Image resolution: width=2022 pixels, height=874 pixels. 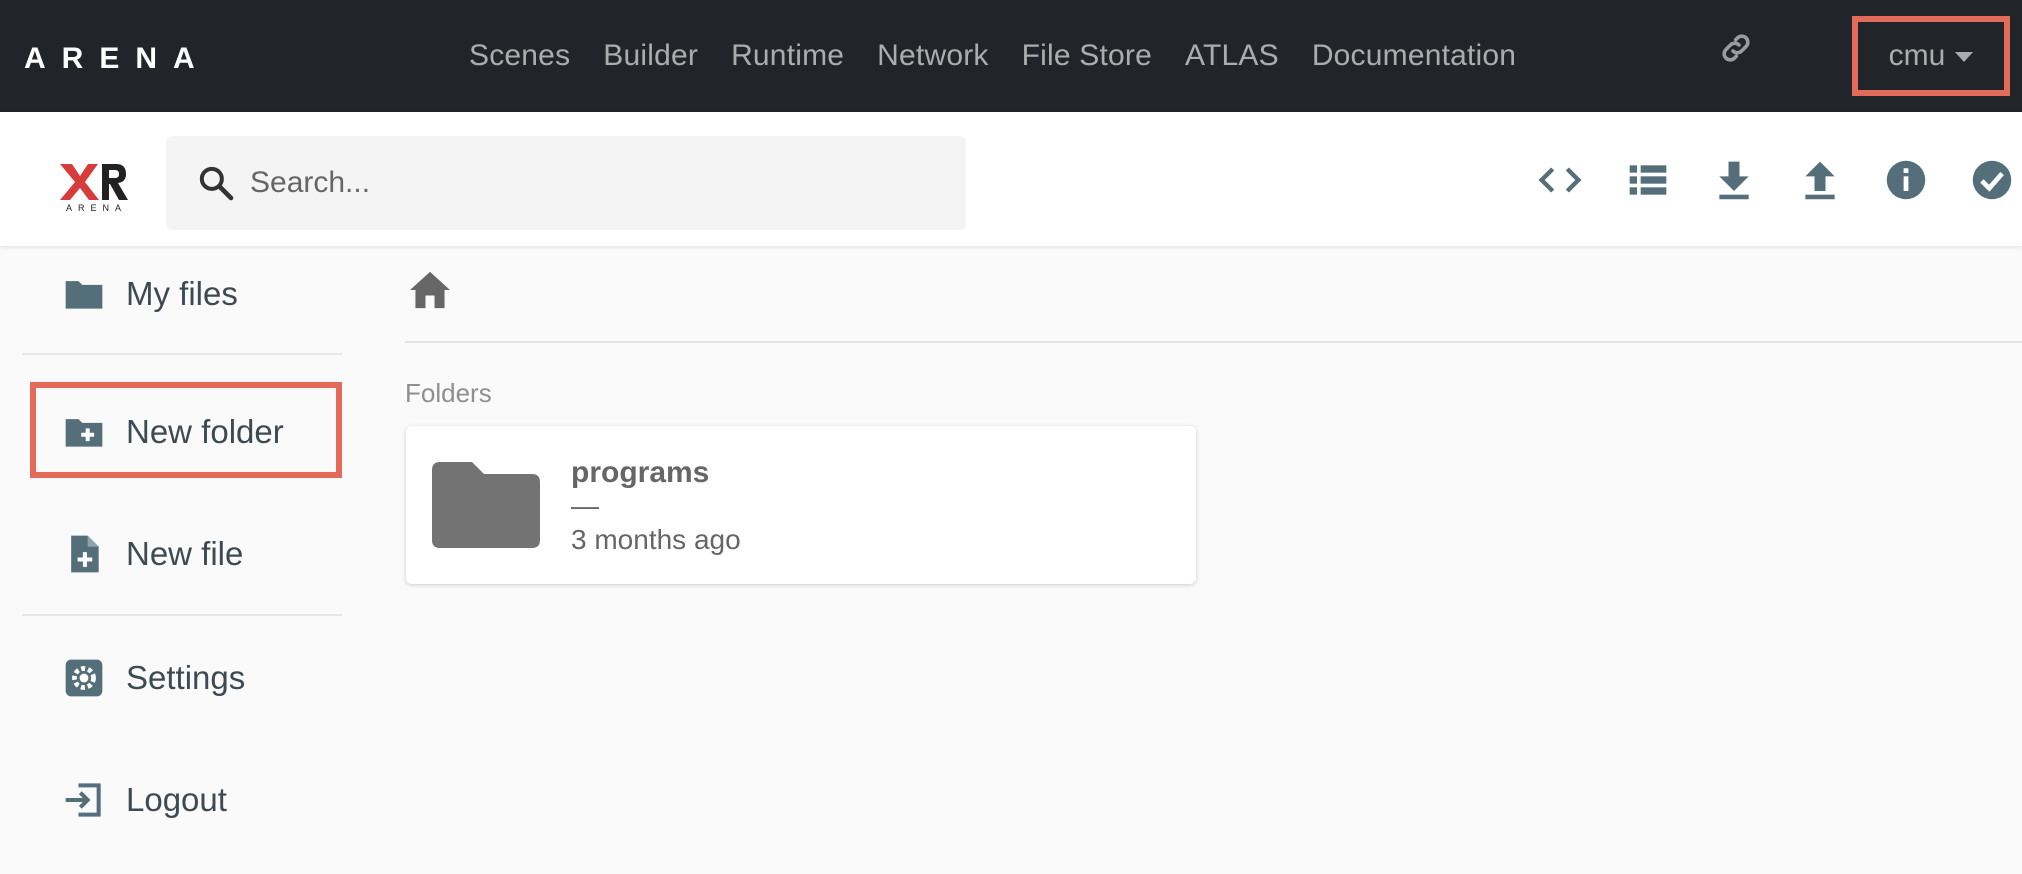 I want to click on nav-link-atlas: ATLAS, so click(x=1232, y=56).